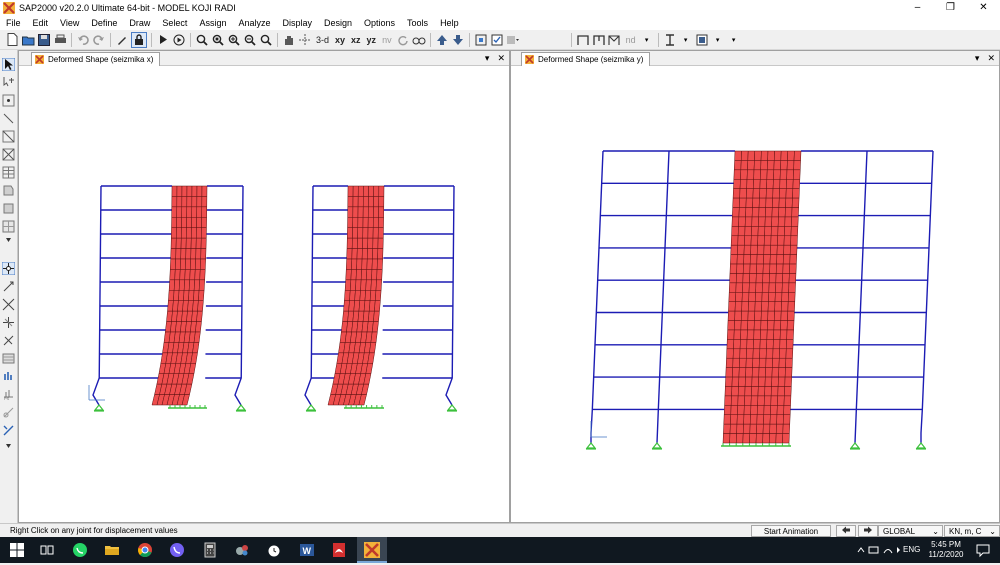  What do you see at coordinates (983, 550) in the screenshot?
I see `notifications-icon` at bounding box center [983, 550].